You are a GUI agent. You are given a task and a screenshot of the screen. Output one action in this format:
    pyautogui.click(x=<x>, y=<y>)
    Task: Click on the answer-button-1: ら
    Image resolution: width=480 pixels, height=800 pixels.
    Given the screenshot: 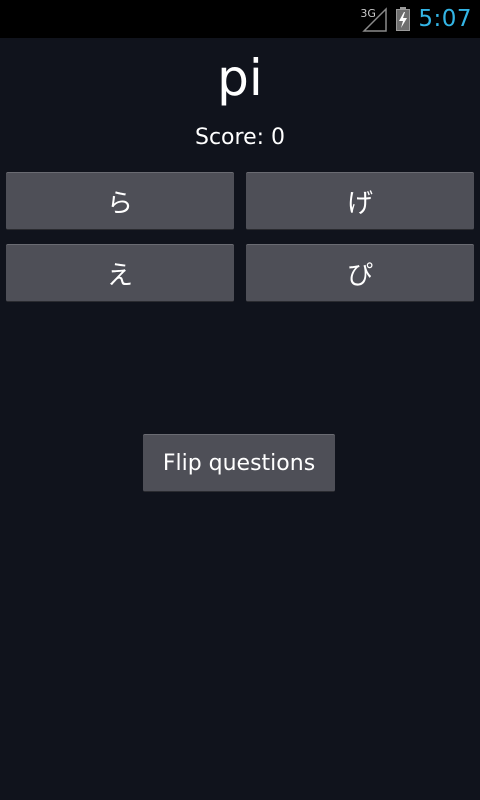 What is the action you would take?
    pyautogui.click(x=120, y=201)
    